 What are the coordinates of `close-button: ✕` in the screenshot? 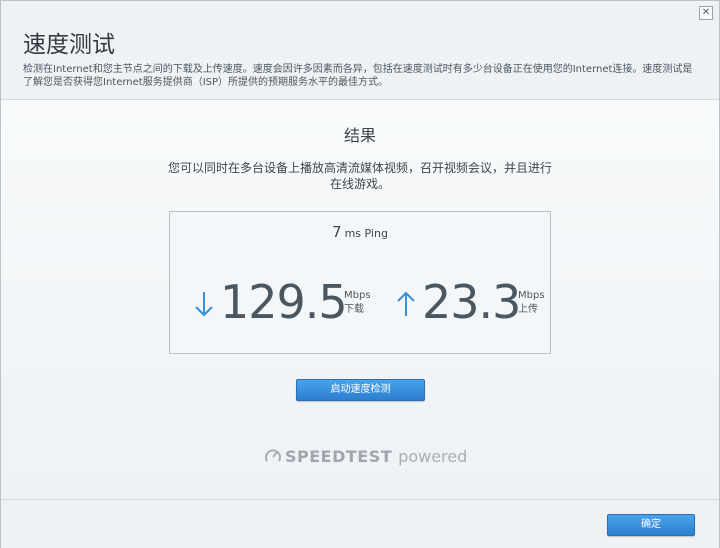 It's located at (706, 13).